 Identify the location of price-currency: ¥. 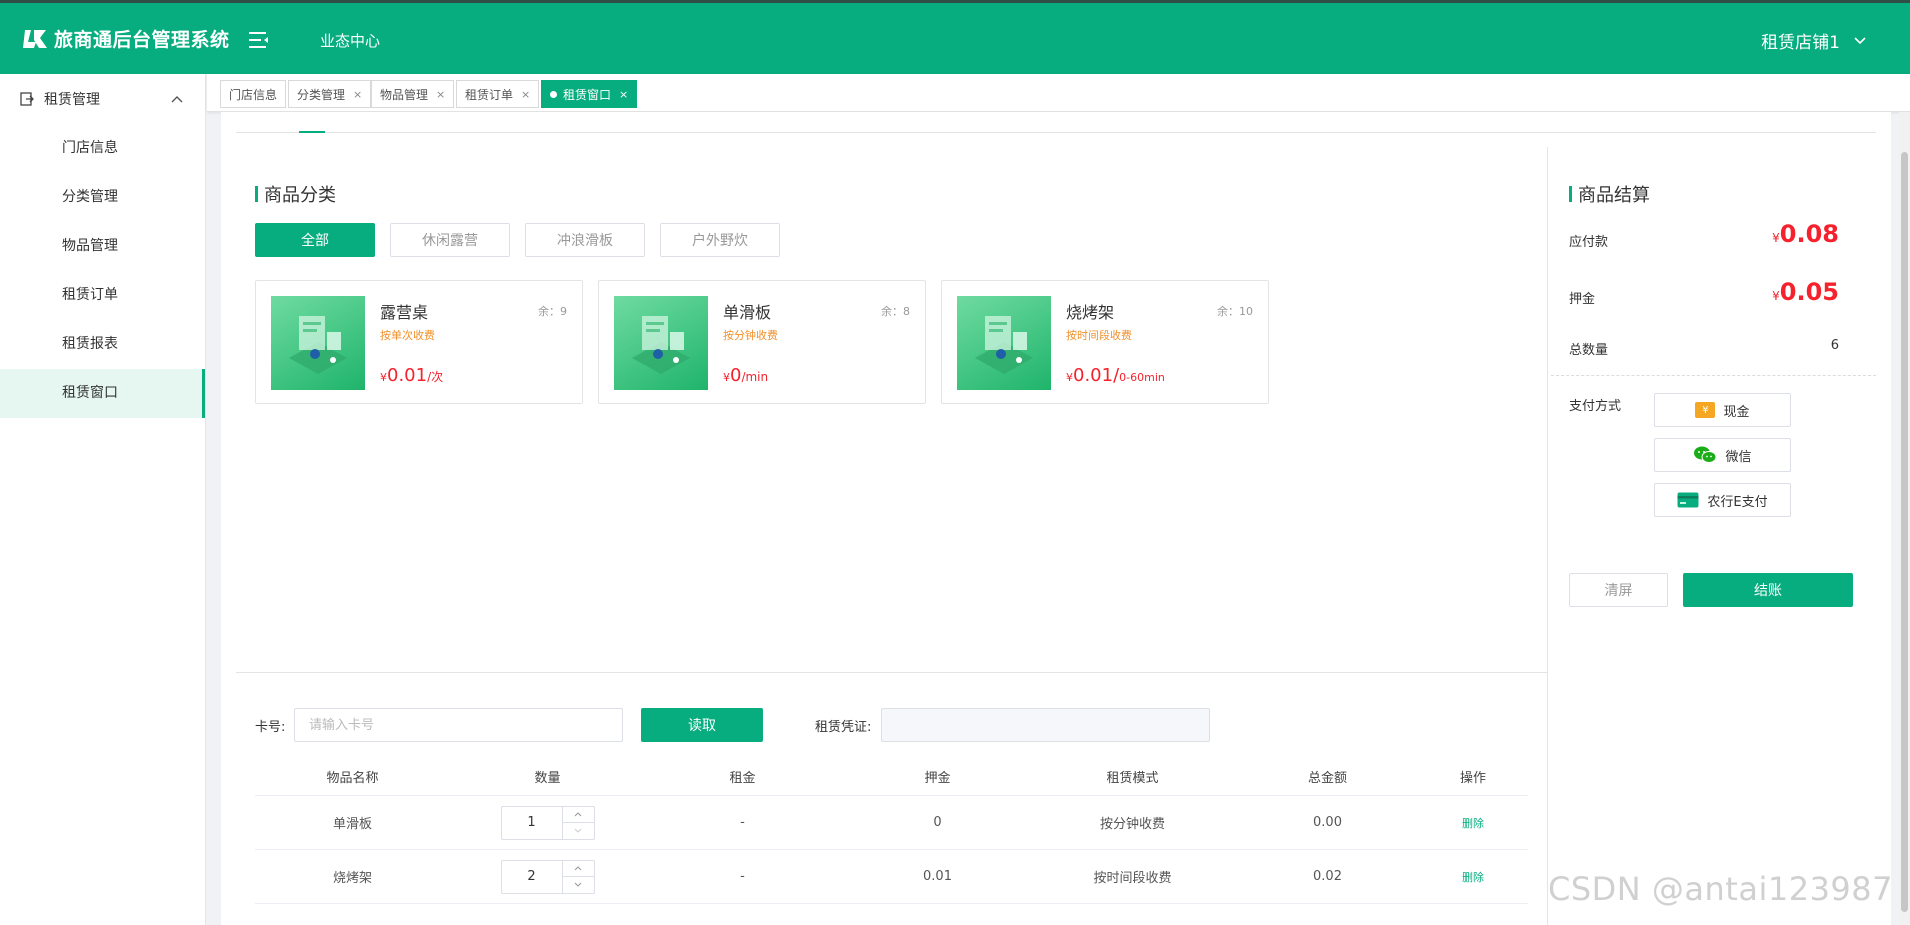
(383, 377).